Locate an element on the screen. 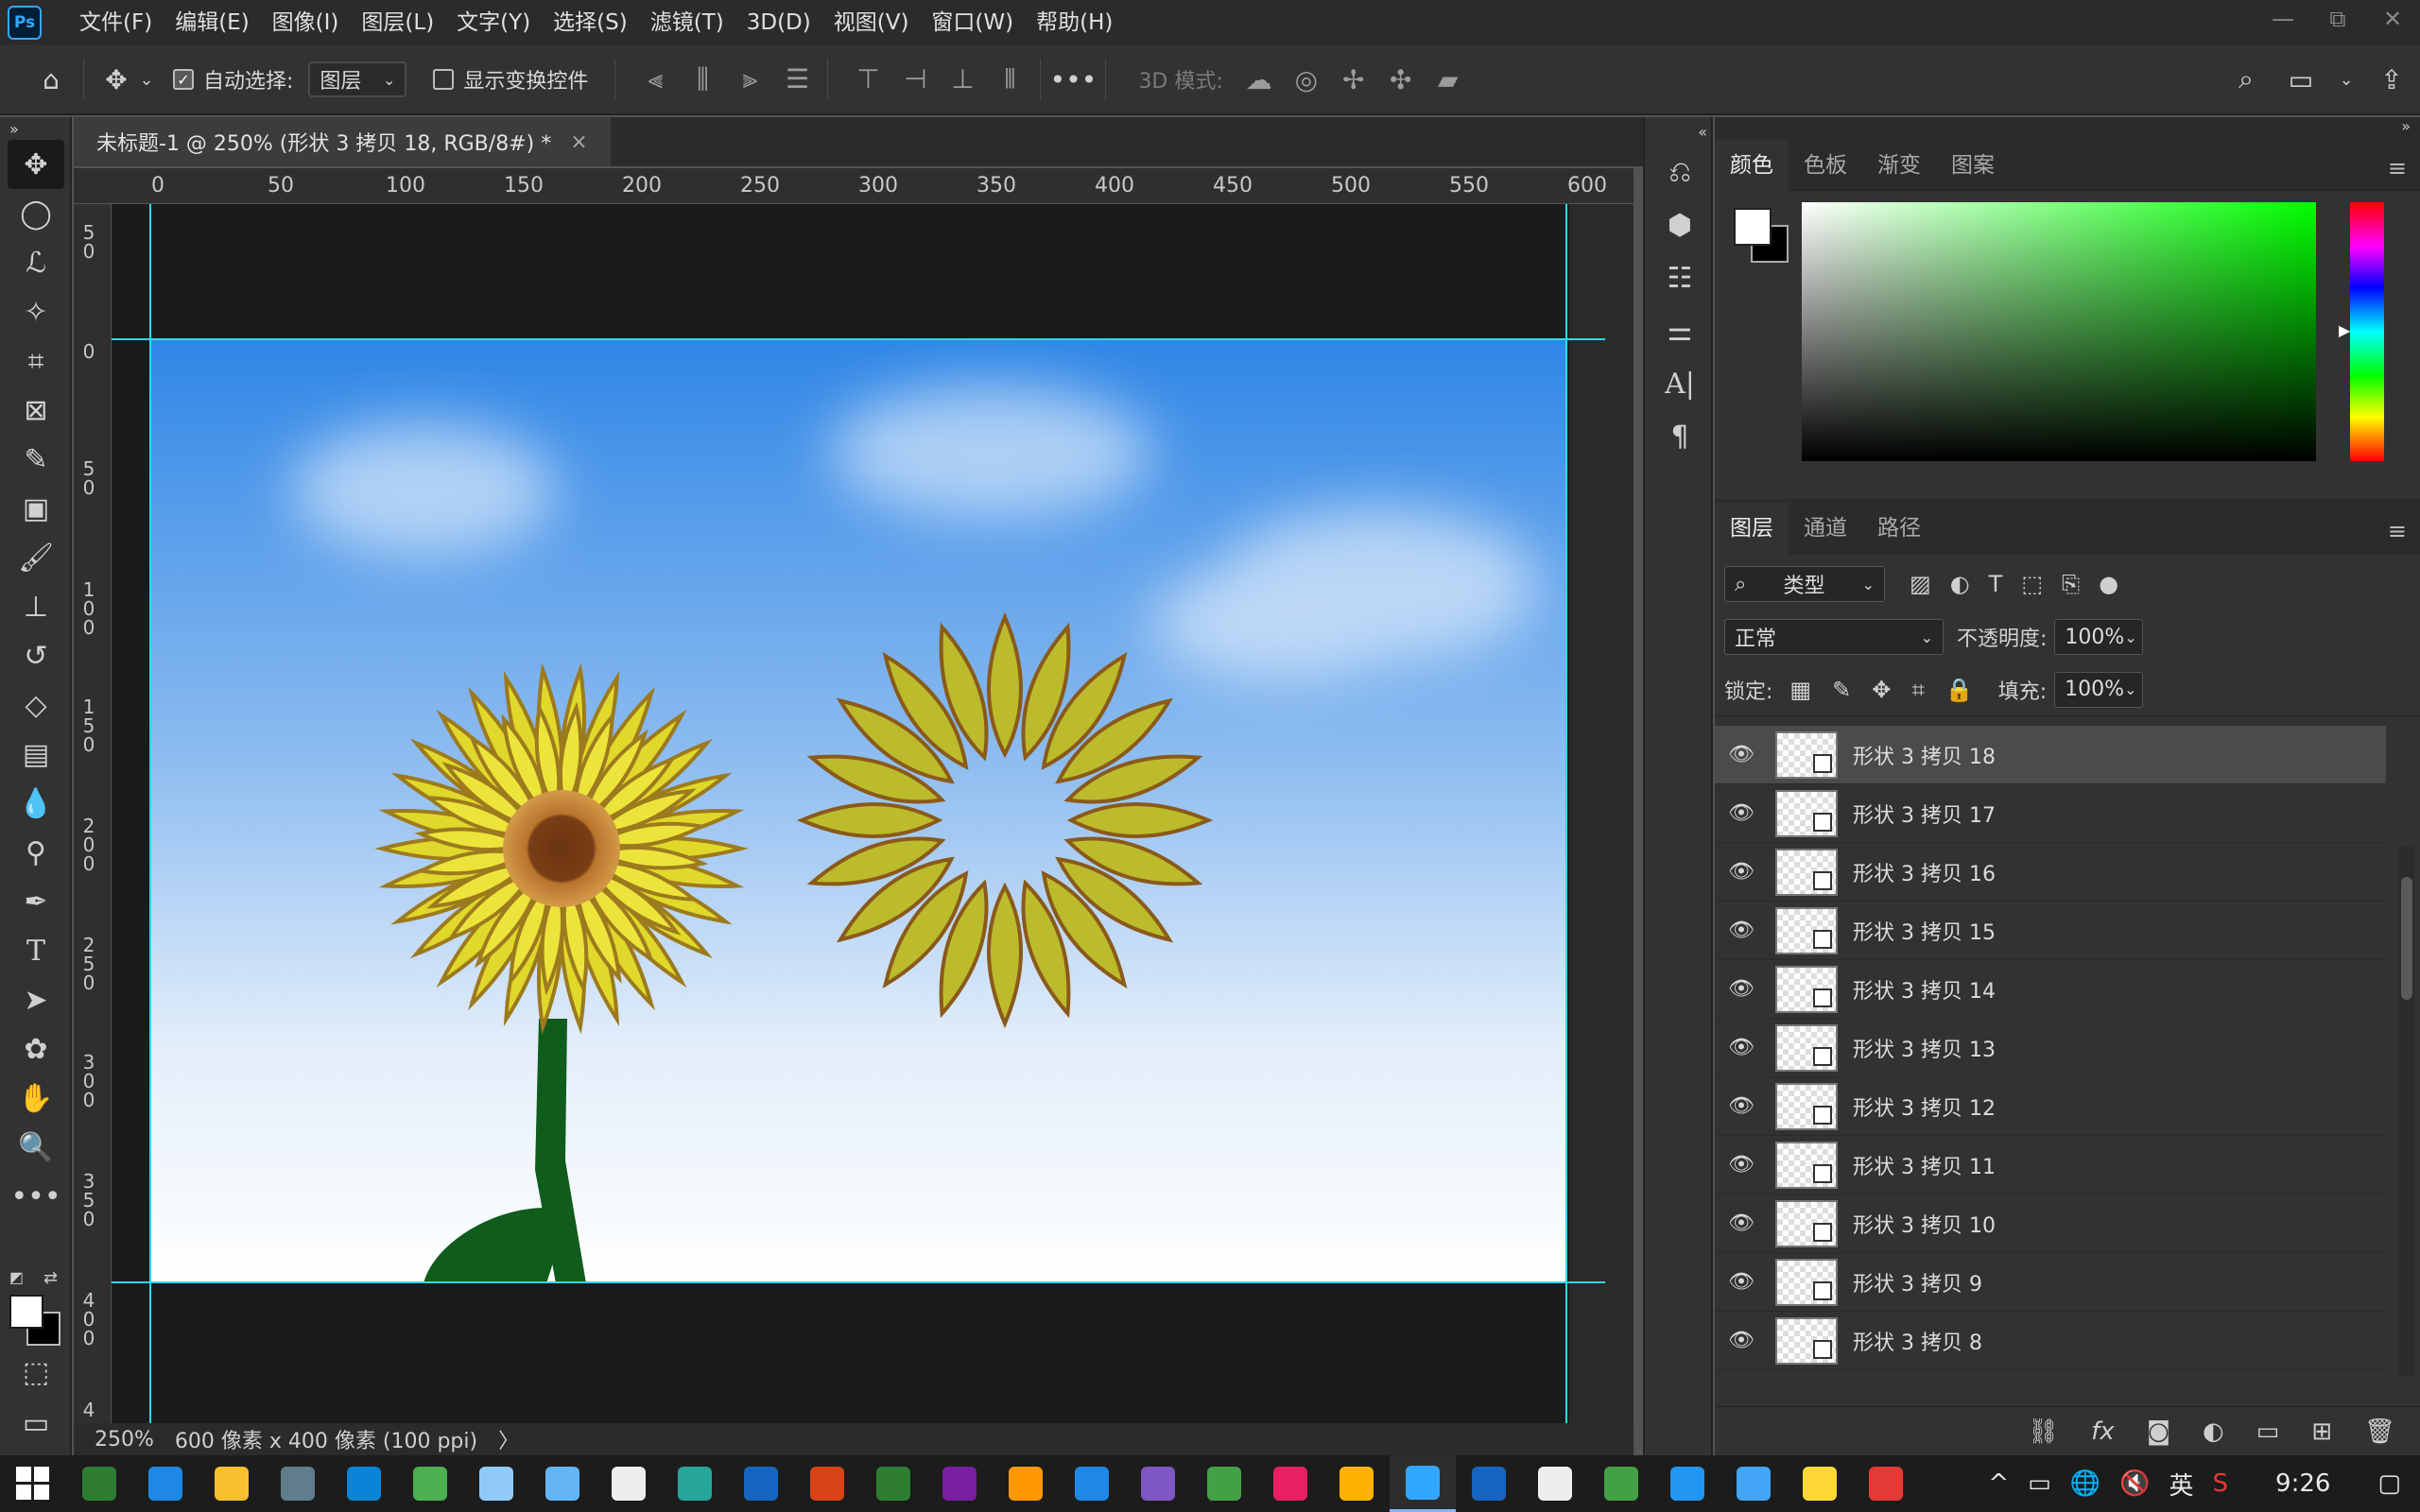 This screenshot has height=1512, width=2420. restore-button: ⧉ is located at coordinates (2338, 19).